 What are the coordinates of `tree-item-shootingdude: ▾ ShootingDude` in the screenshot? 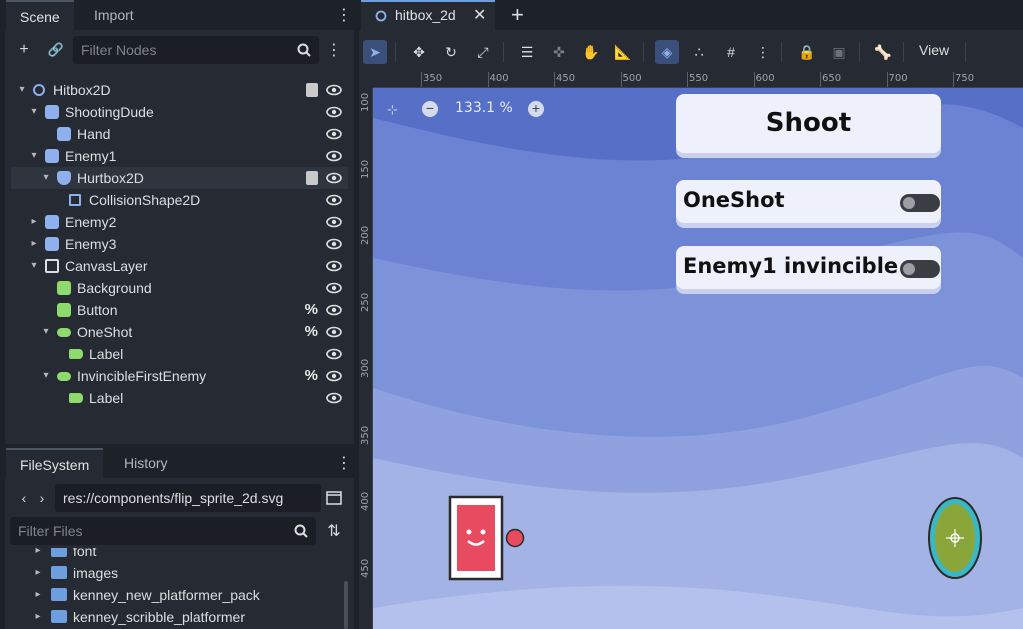 It's located at (179, 112).